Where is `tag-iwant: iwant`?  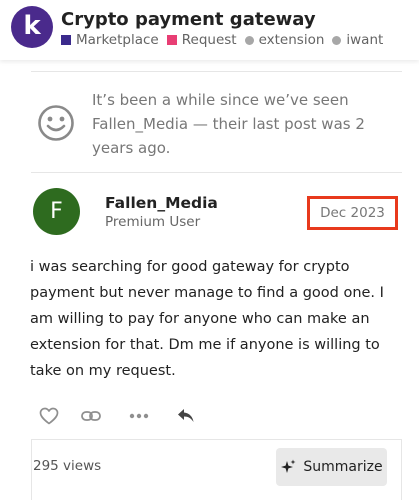 tag-iwant: iwant is located at coordinates (357, 40).